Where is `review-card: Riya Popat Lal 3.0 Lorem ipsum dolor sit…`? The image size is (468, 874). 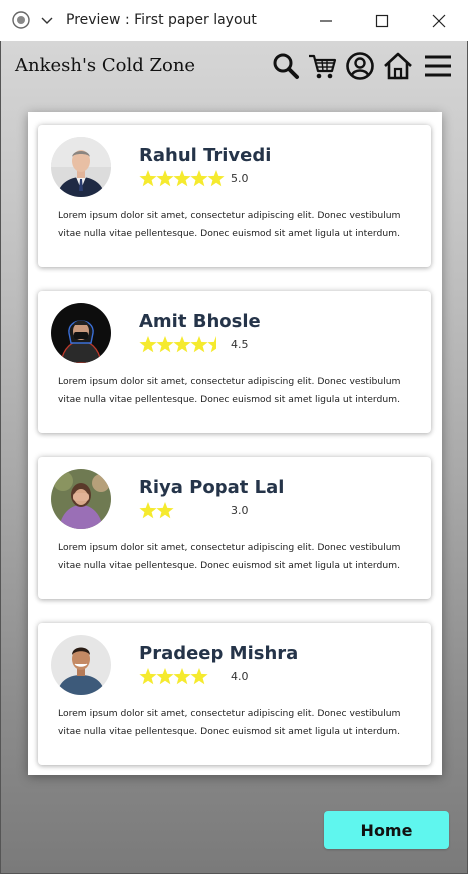
review-card: Riya Popat Lal 3.0 Lorem ipsum dolor sit… is located at coordinates (234, 528).